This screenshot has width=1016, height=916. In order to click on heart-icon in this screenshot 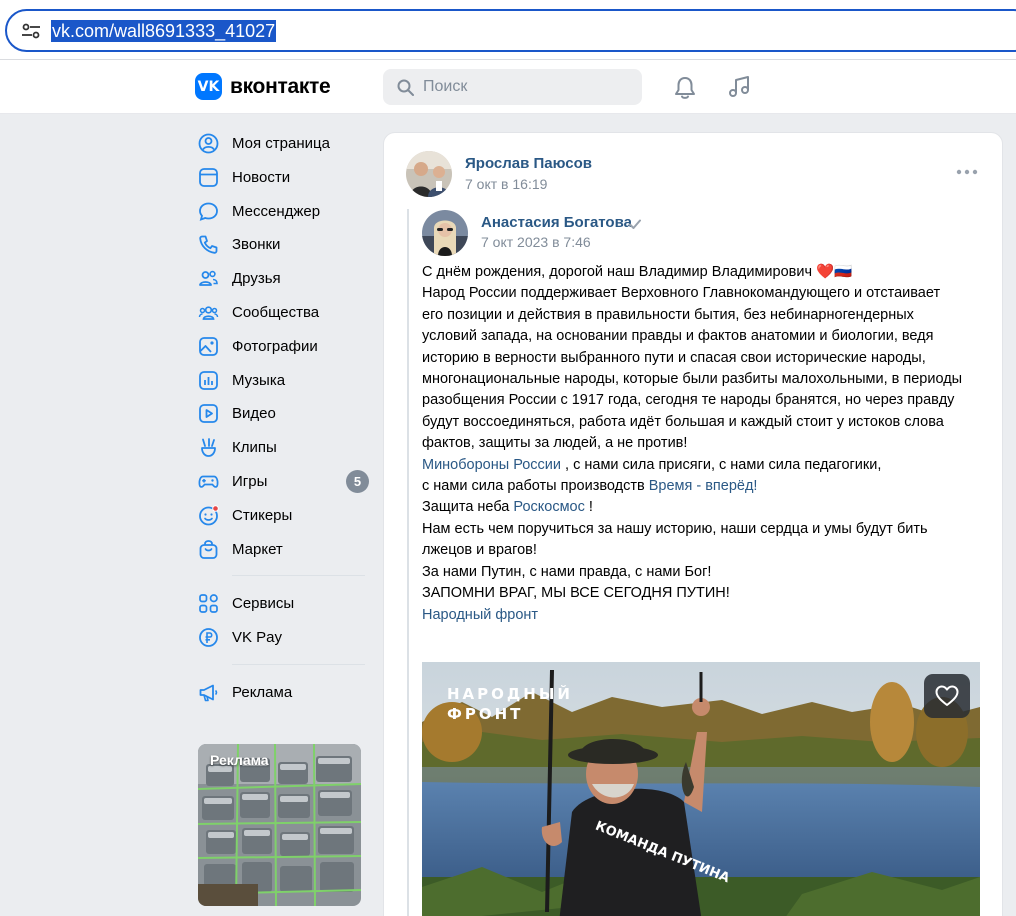, I will do `click(947, 695)`.